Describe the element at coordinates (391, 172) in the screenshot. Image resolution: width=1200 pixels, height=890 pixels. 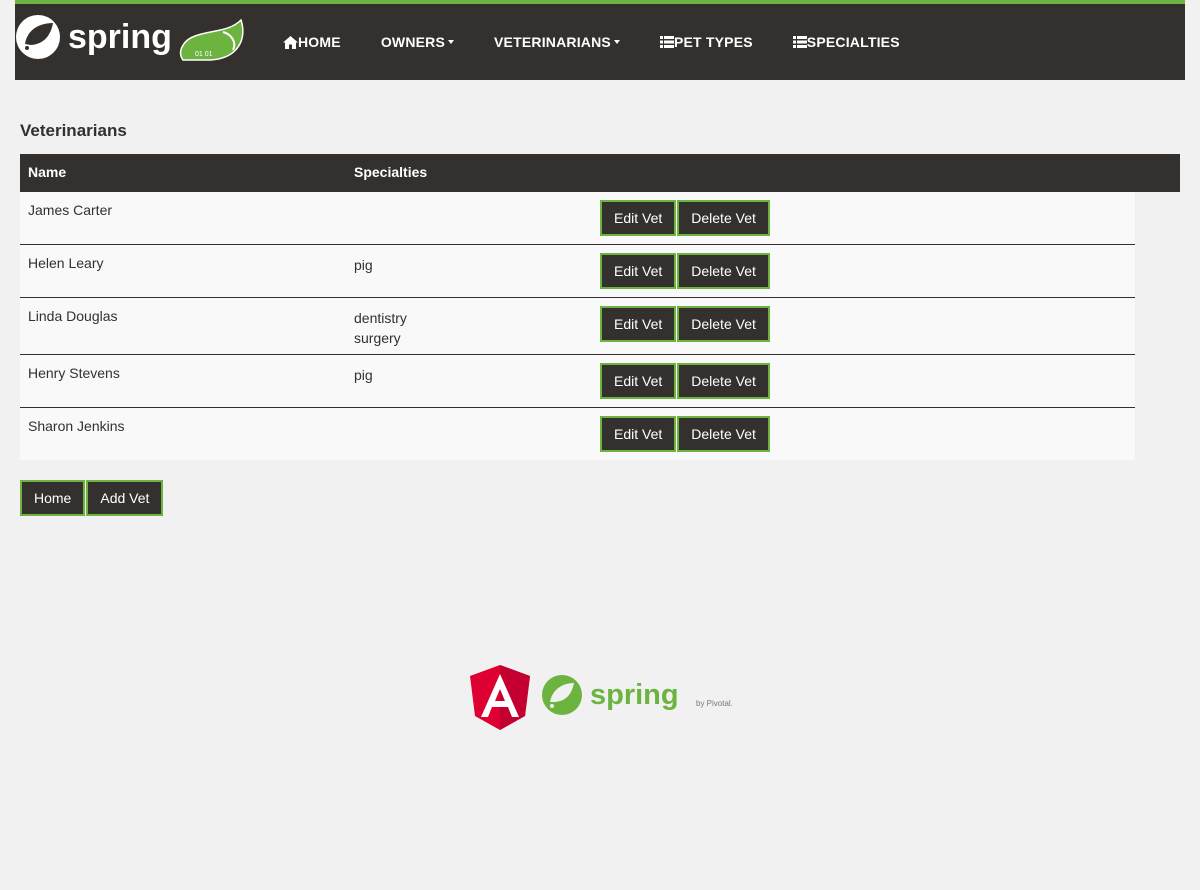
I see `header-specialties: Specialties` at that location.